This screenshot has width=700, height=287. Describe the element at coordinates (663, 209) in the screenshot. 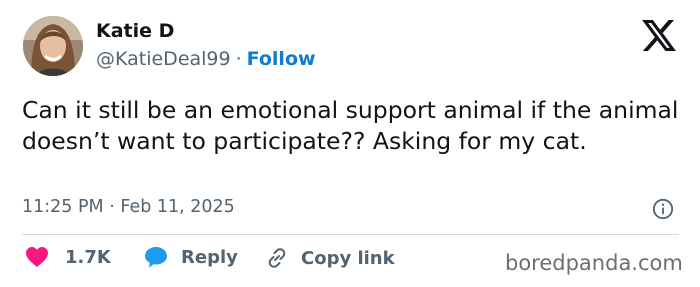

I see `info-icon` at that location.